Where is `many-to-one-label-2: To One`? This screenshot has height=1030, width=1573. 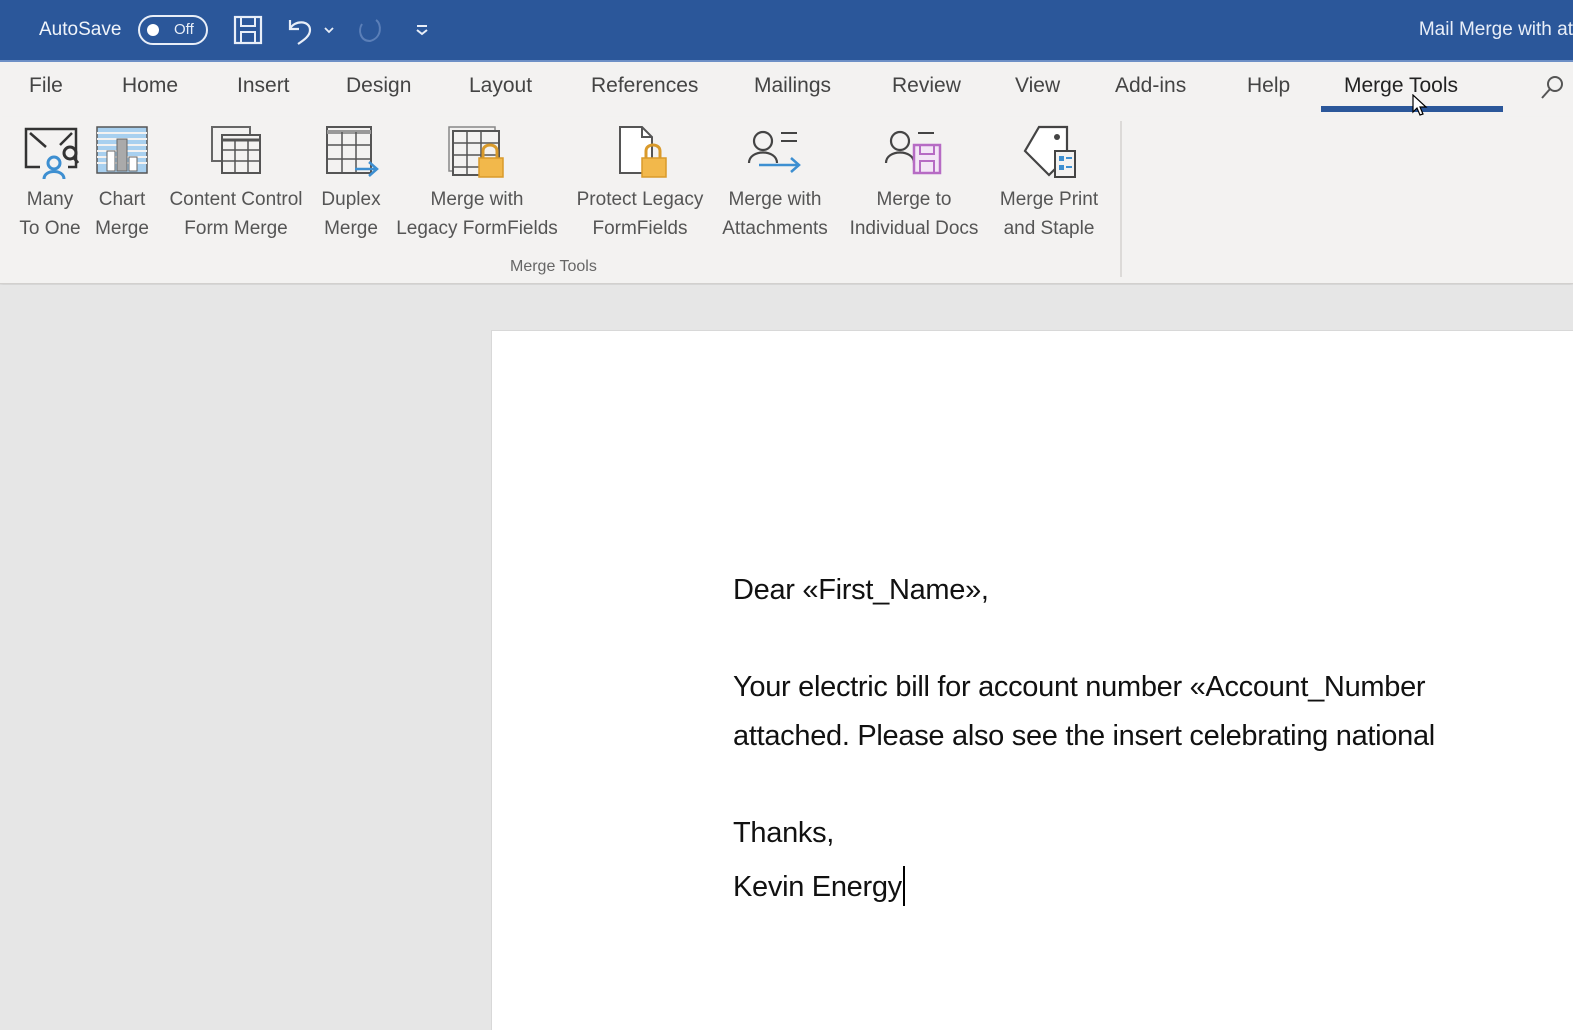
many-to-one-label-2: To One is located at coordinates (50, 228).